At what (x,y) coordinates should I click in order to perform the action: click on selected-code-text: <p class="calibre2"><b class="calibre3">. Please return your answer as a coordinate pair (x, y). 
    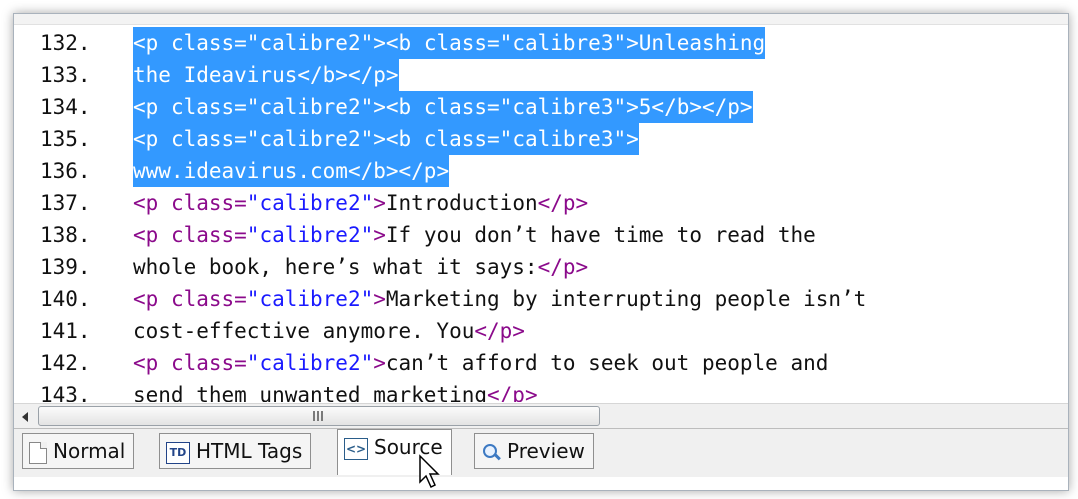
    Looking at the image, I should click on (386, 139).